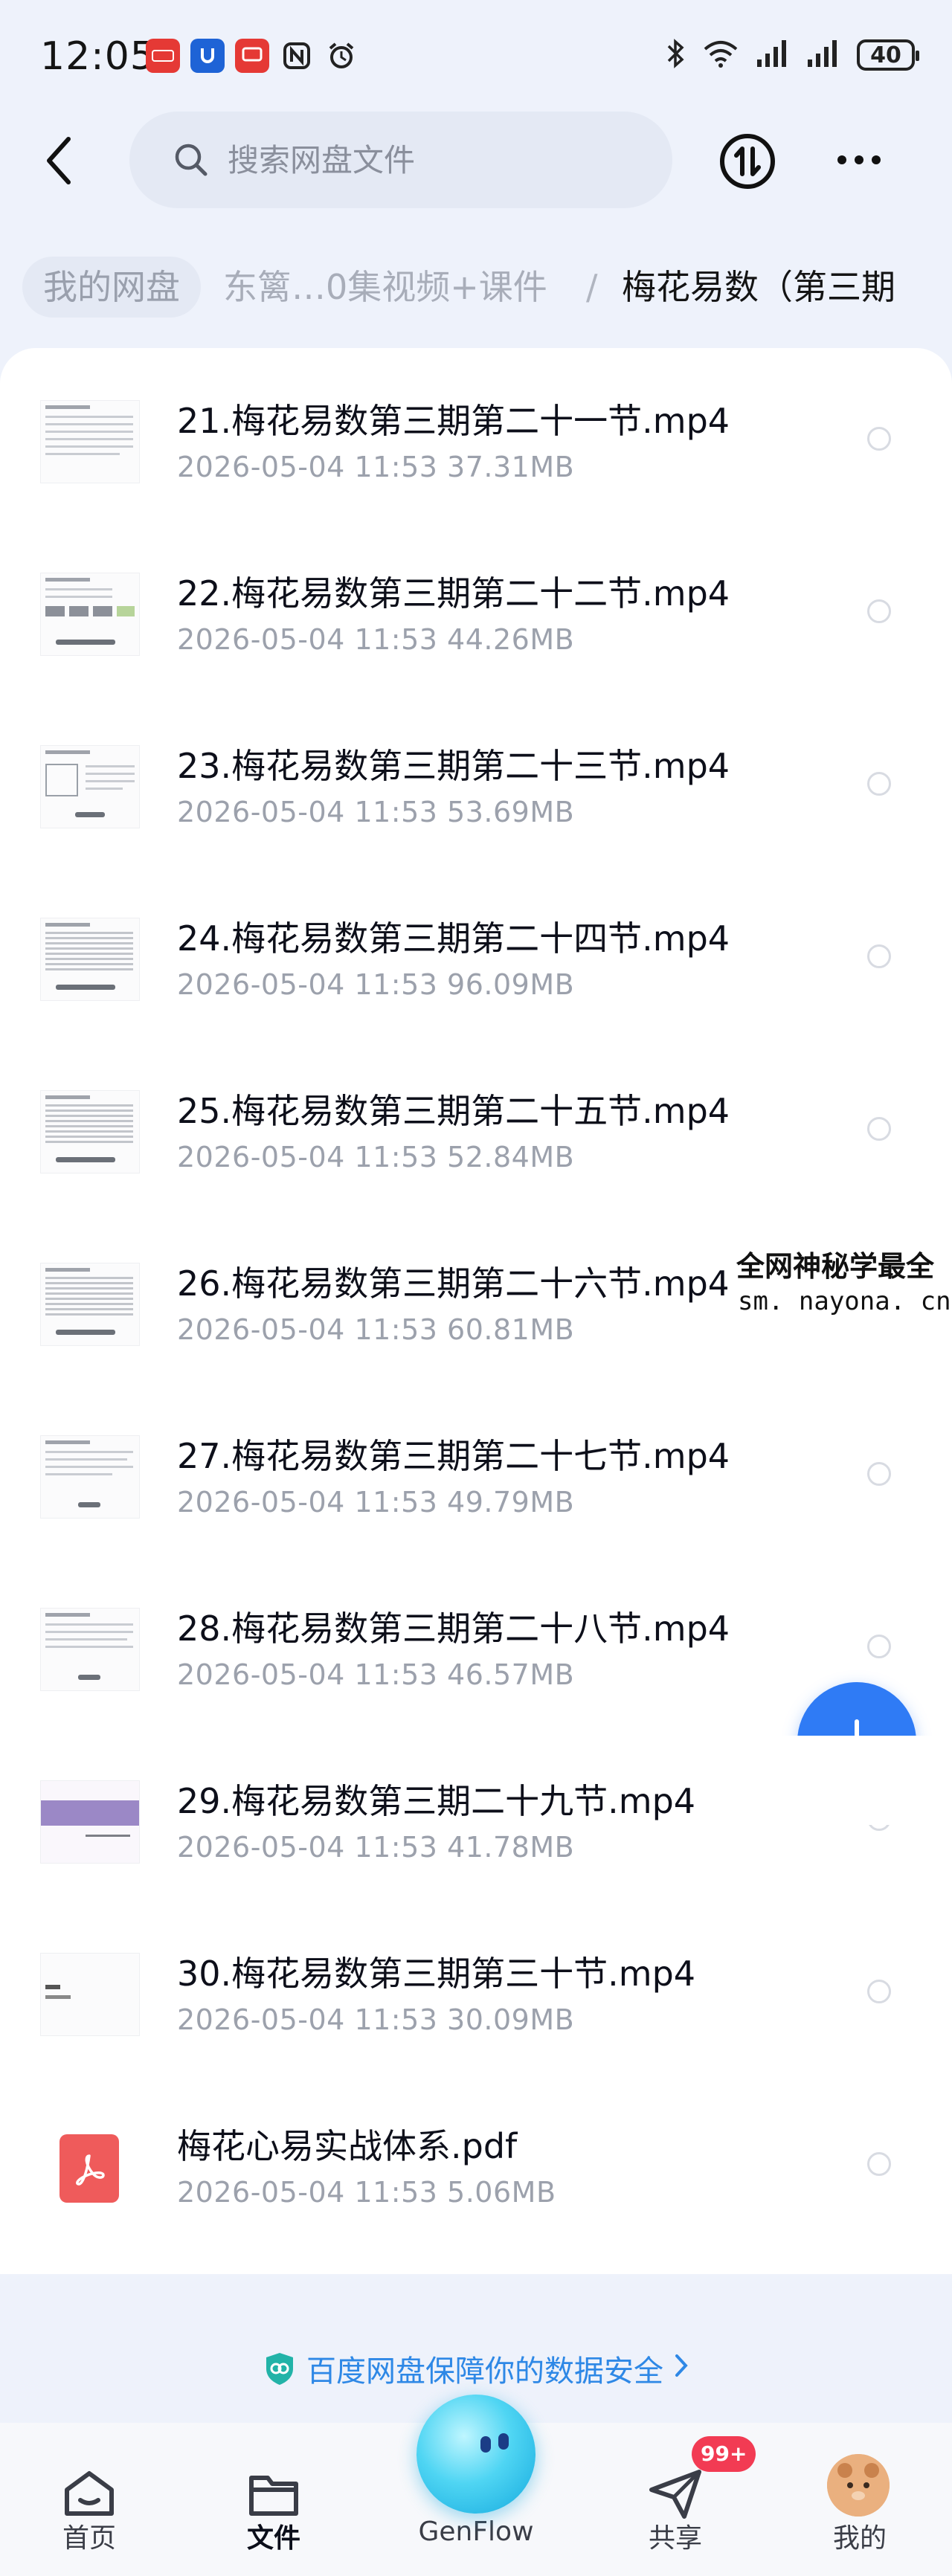 The height and width of the screenshot is (2576, 952). What do you see at coordinates (454, 593) in the screenshot?
I see `file-name: 22.梅花易数第三期第二十二节.mp4` at bounding box center [454, 593].